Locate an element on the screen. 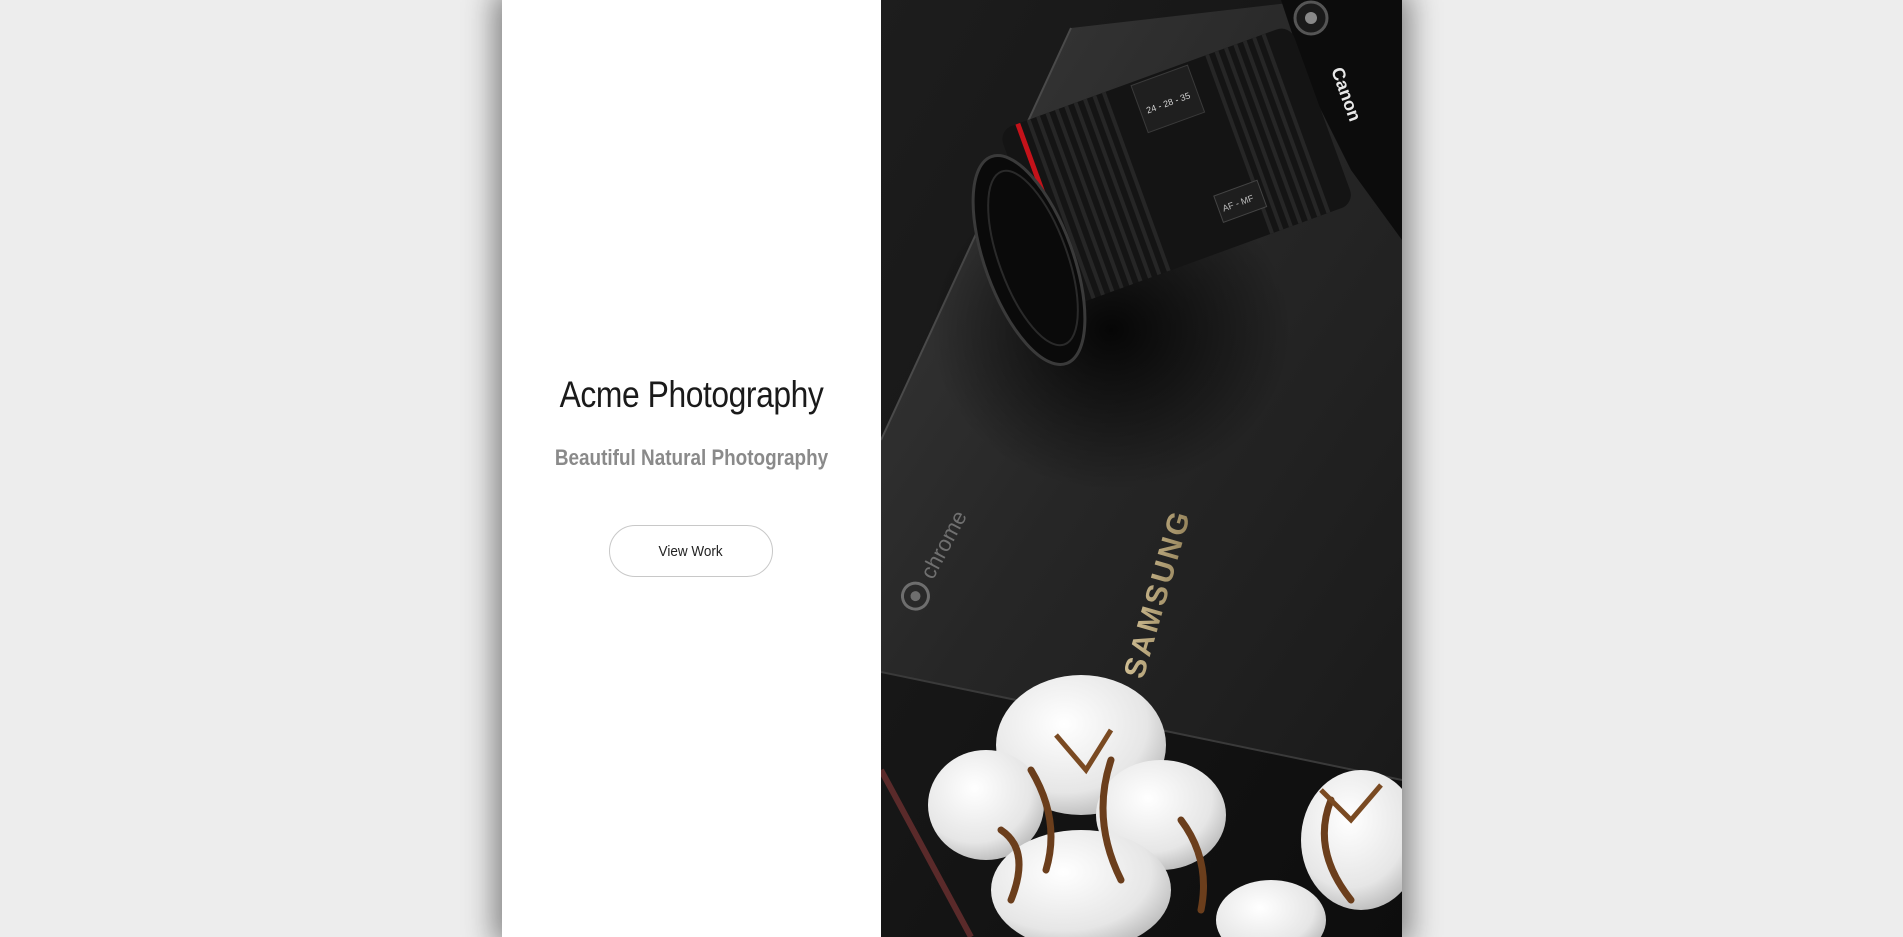  view-work-button: View Work is located at coordinates (691, 551).